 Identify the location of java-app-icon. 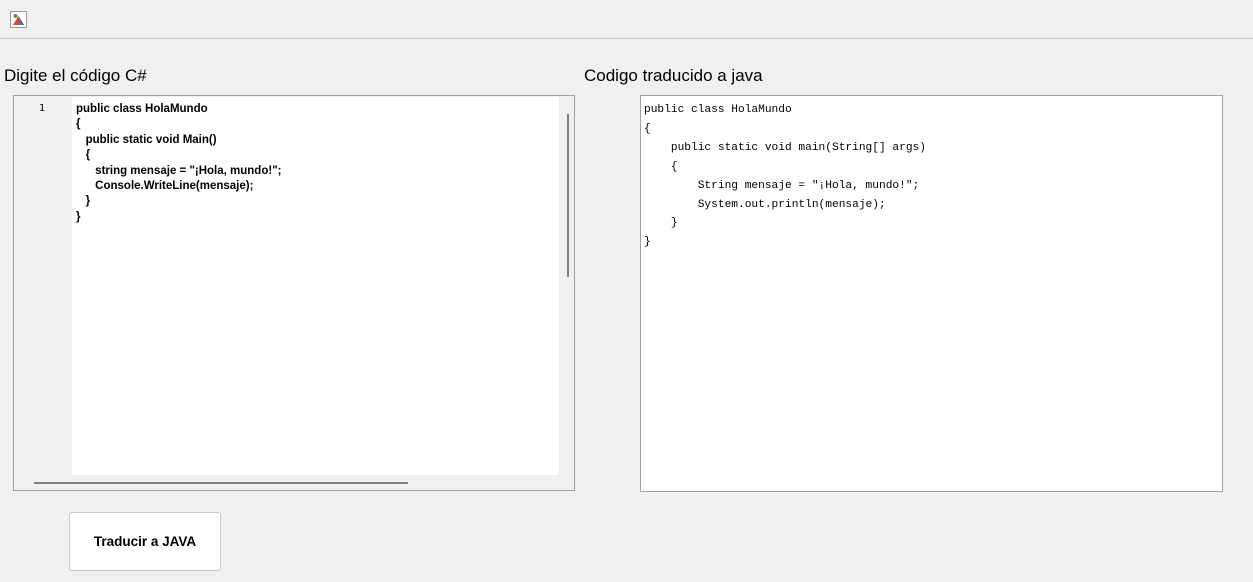
(18, 19).